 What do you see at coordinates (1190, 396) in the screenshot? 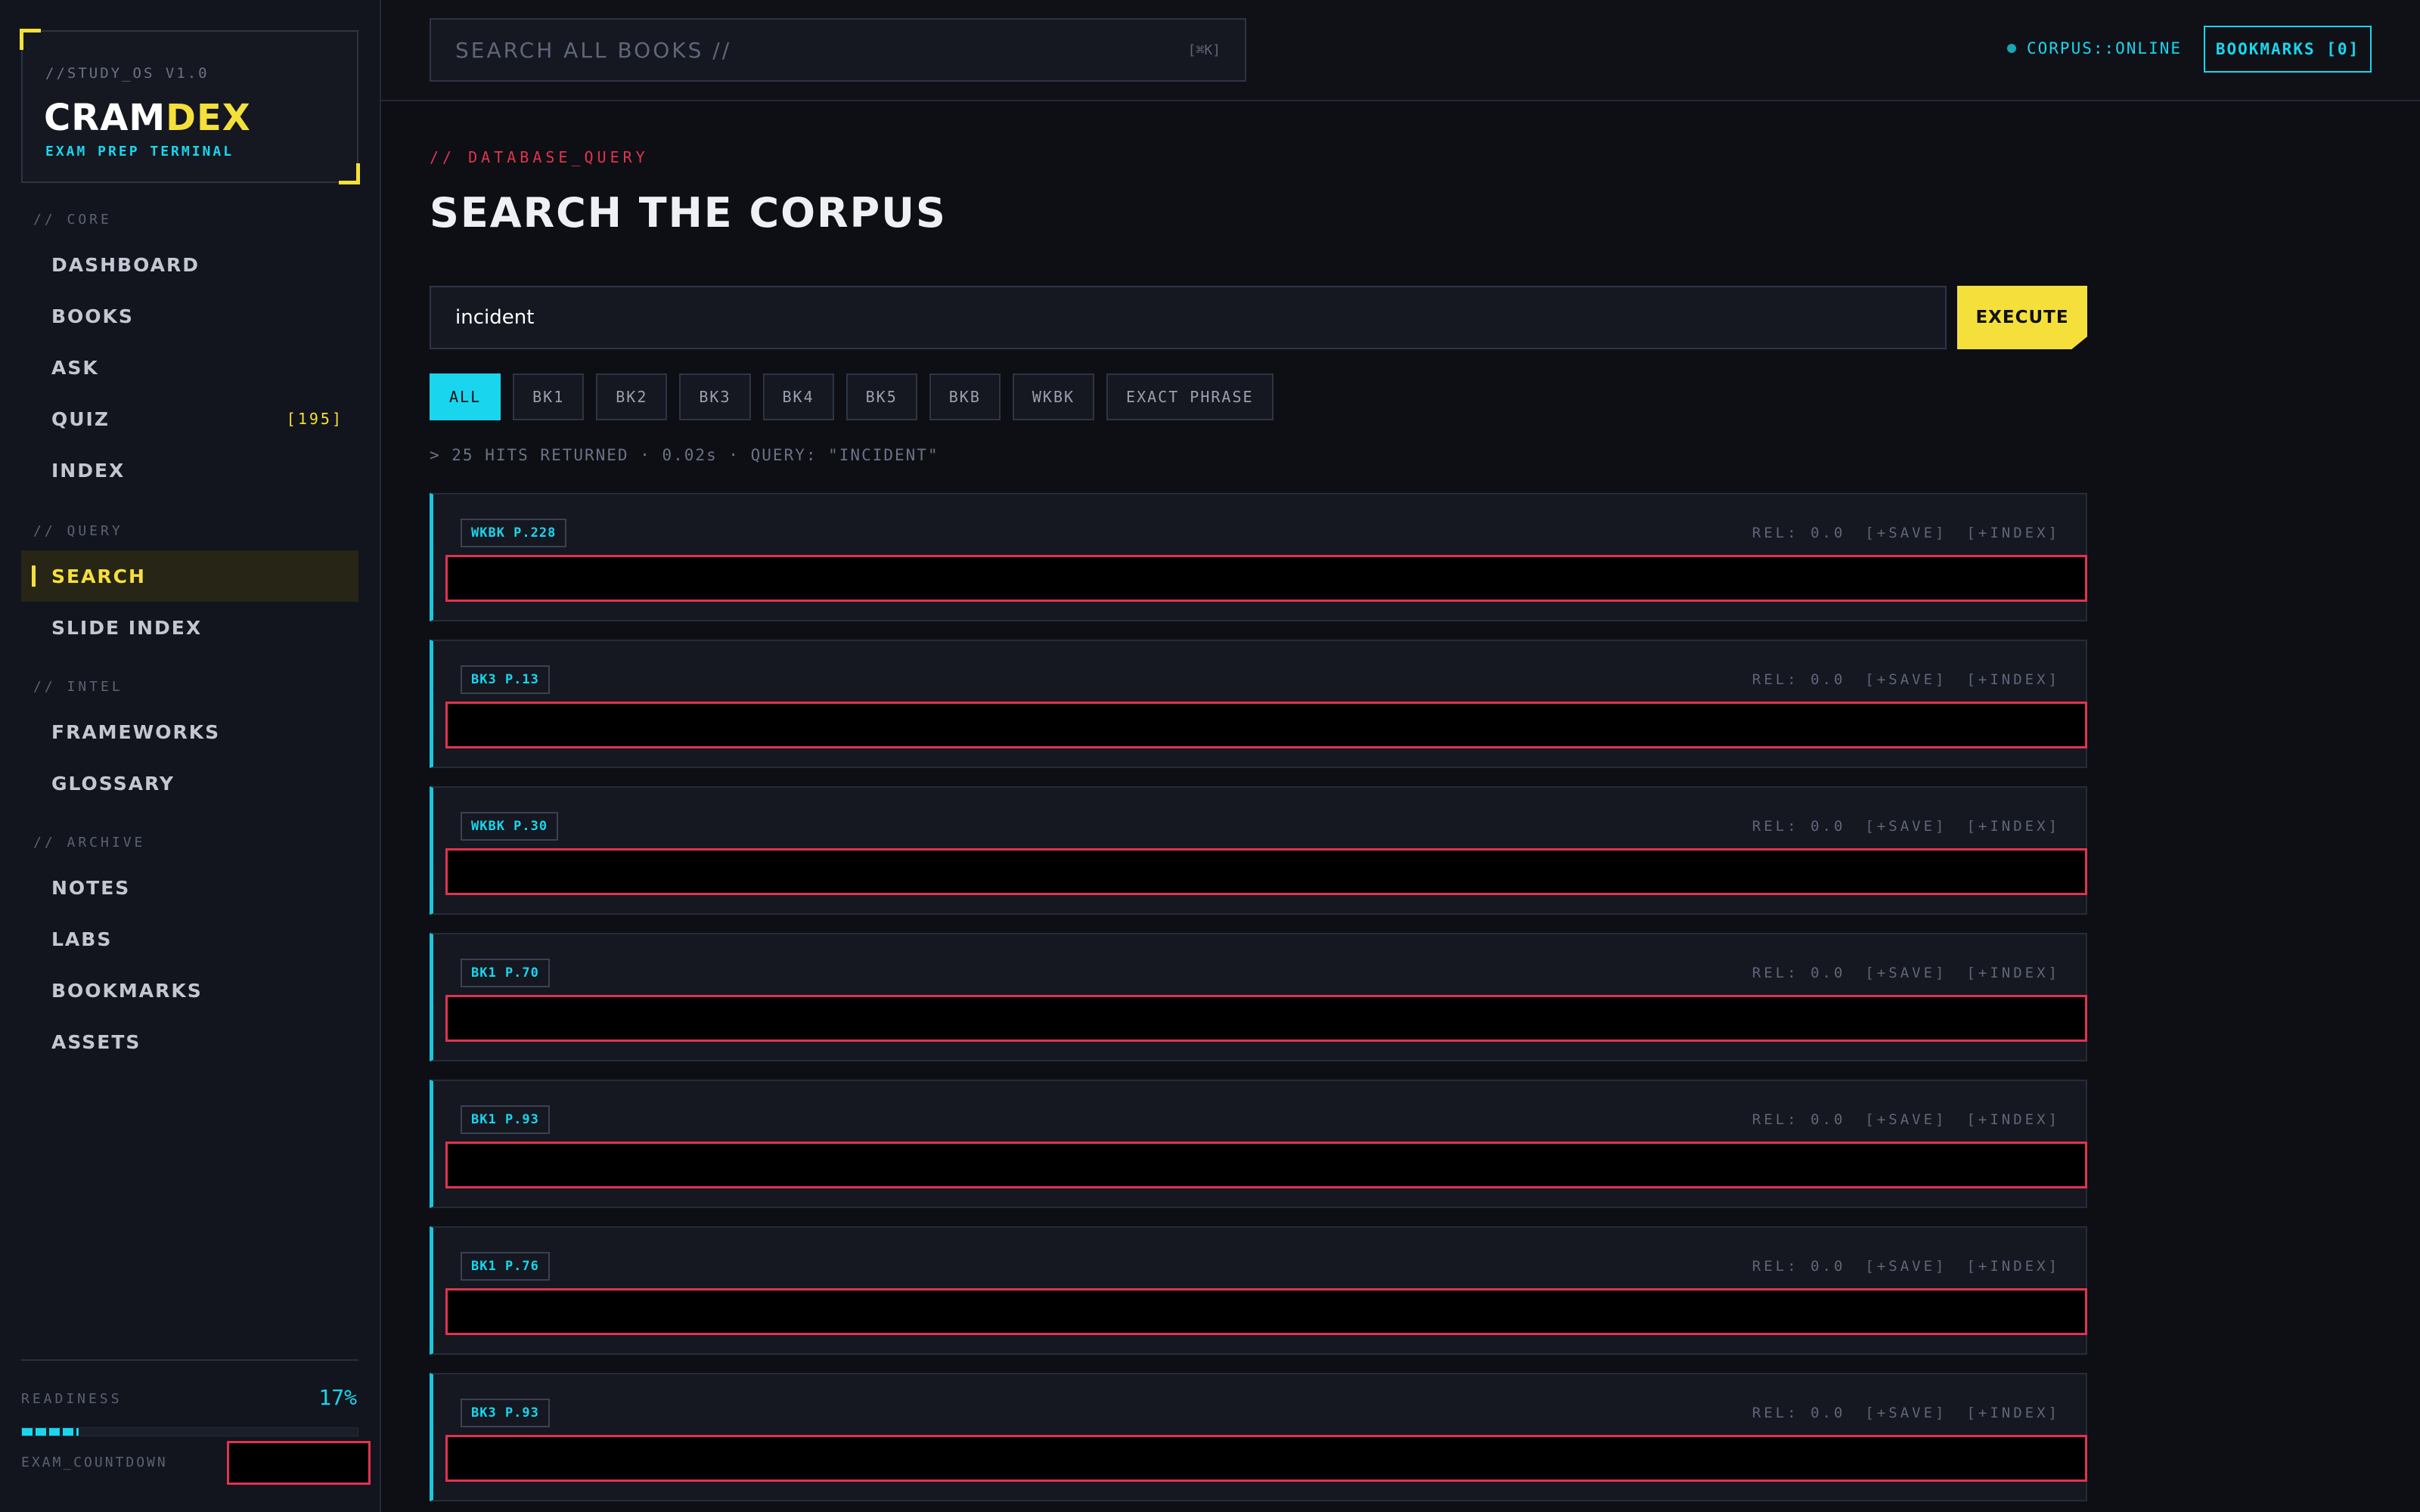
I see `filter-exact-phrase: EXACT PHRASE` at bounding box center [1190, 396].